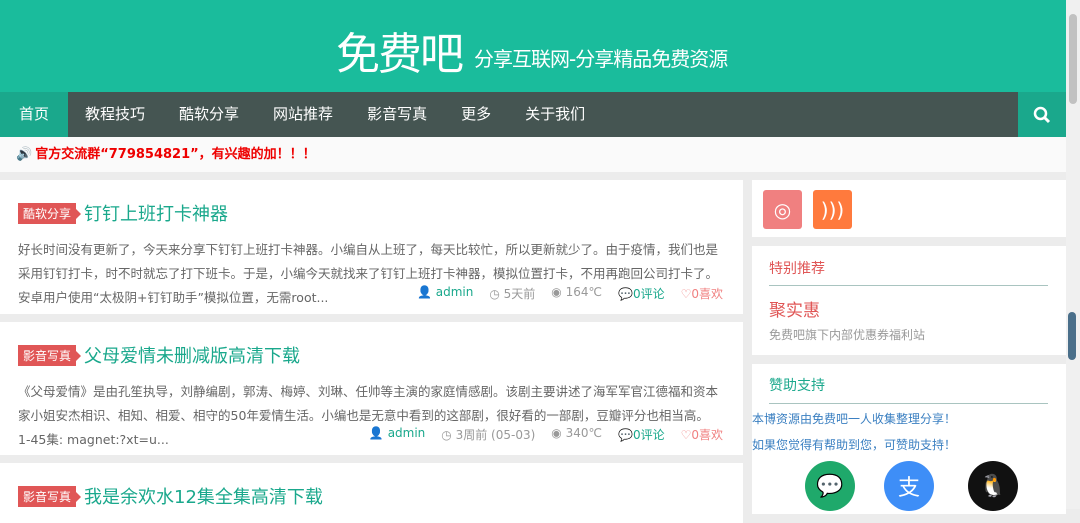 This screenshot has height=523, width=1080. I want to click on special-link: 聚实惠, so click(794, 308).